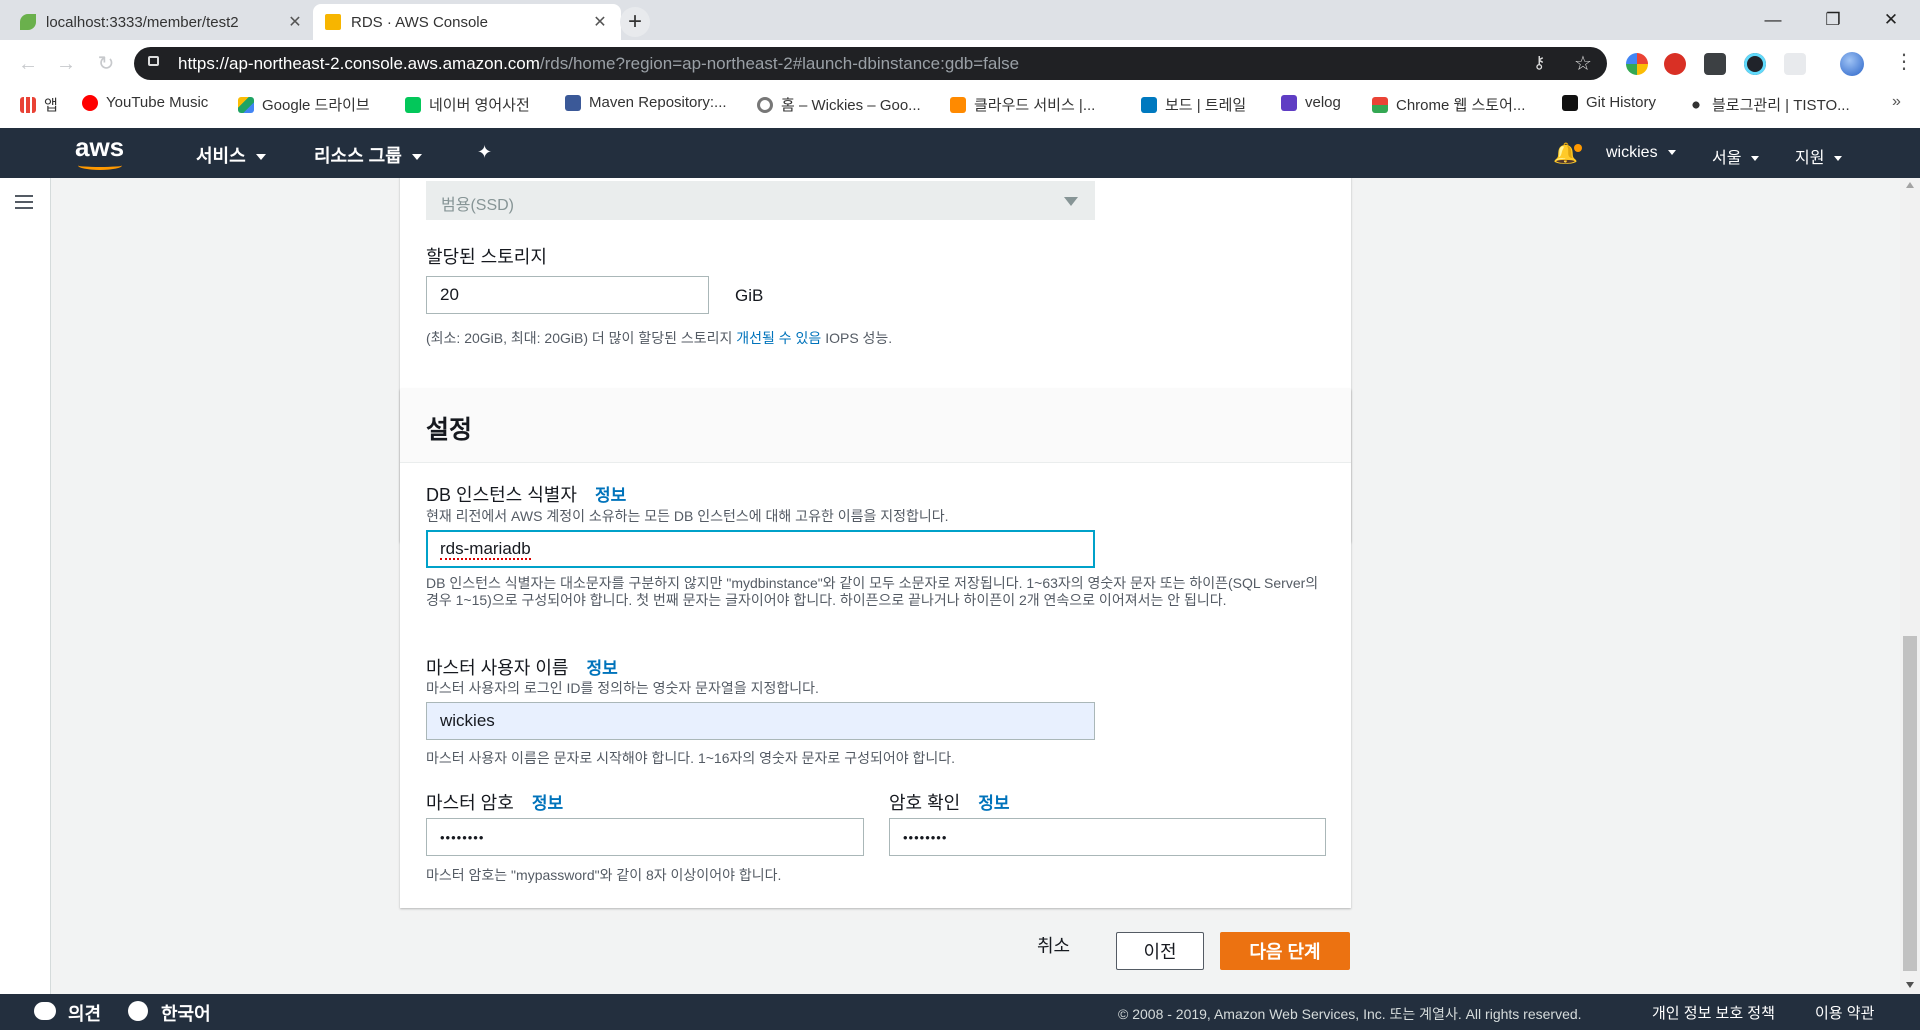 The image size is (1920, 1030). I want to click on master-password-info-link: 정보, so click(547, 803).